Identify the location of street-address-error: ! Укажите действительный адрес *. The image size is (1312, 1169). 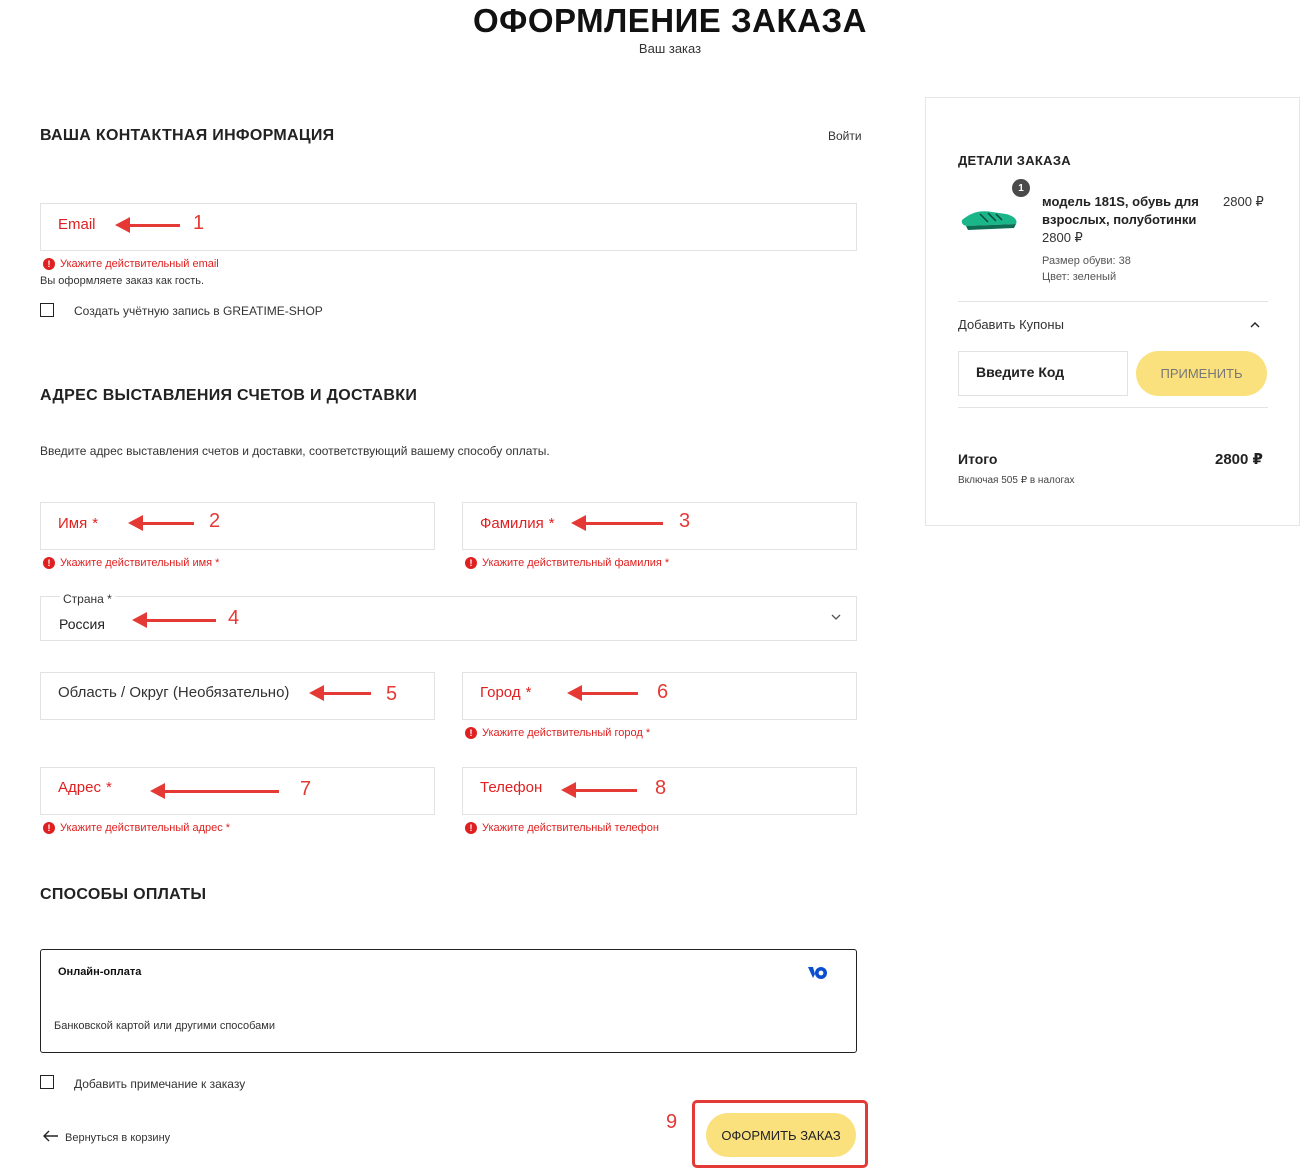
(136, 828).